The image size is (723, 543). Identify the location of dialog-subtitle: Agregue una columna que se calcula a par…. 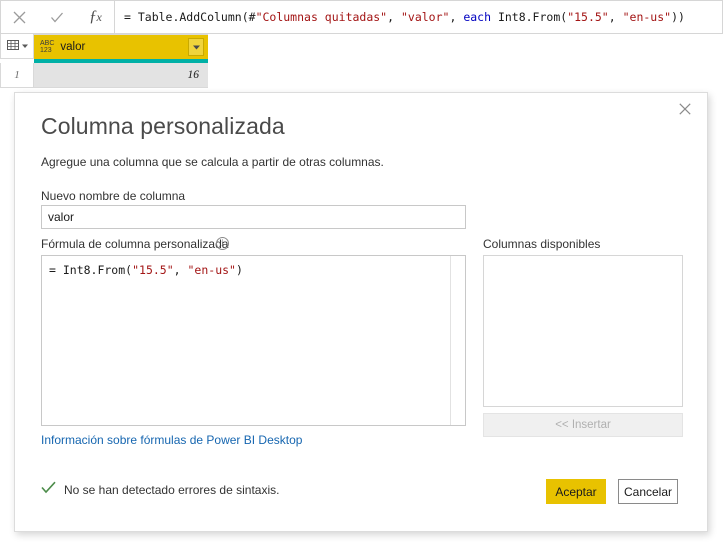
(212, 162).